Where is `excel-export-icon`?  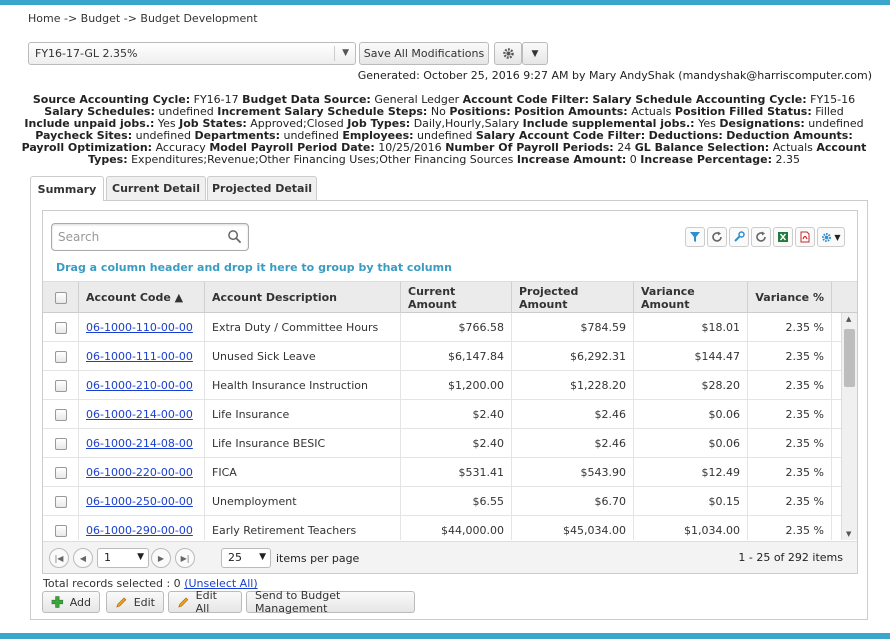 excel-export-icon is located at coordinates (783, 237).